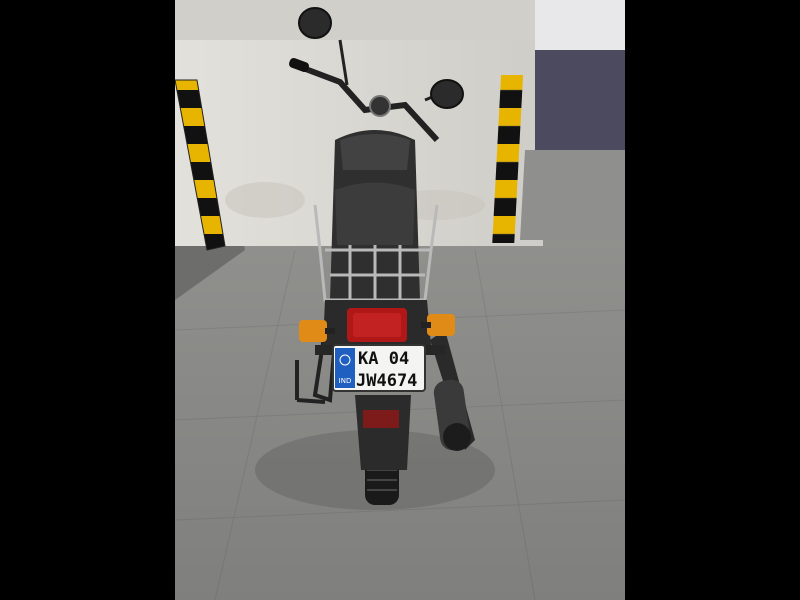 This screenshot has width=800, height=600. I want to click on plate-country-code: IND, so click(345, 381).